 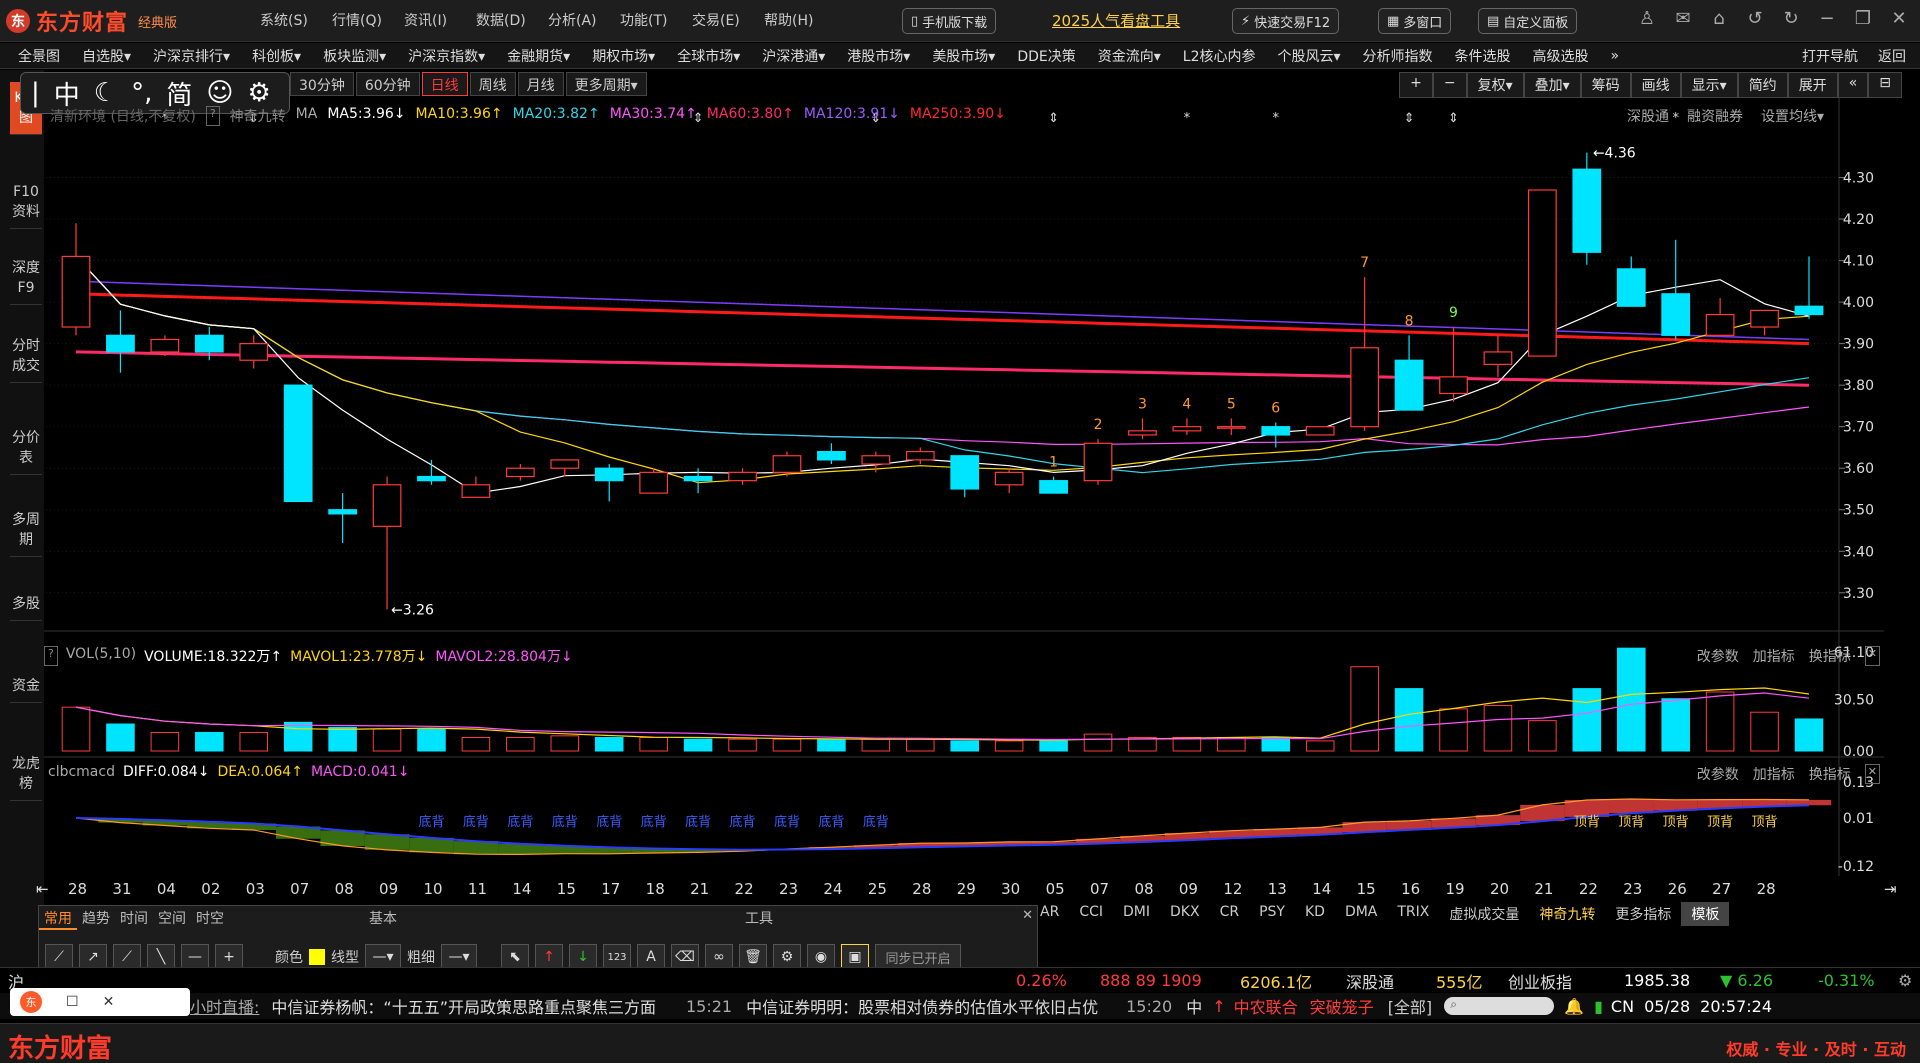 I want to click on app-mini-icon: 东, so click(x=31, y=1002).